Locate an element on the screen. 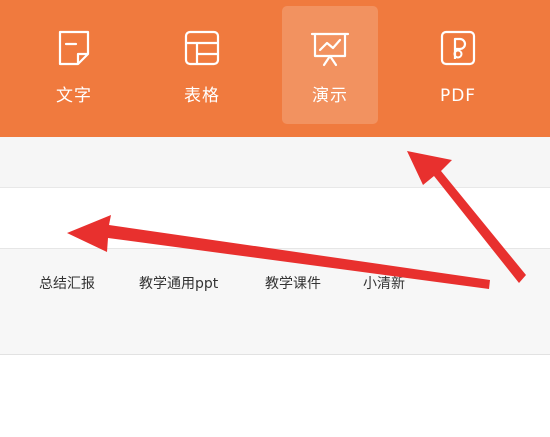  document-icon is located at coordinates (74, 48).